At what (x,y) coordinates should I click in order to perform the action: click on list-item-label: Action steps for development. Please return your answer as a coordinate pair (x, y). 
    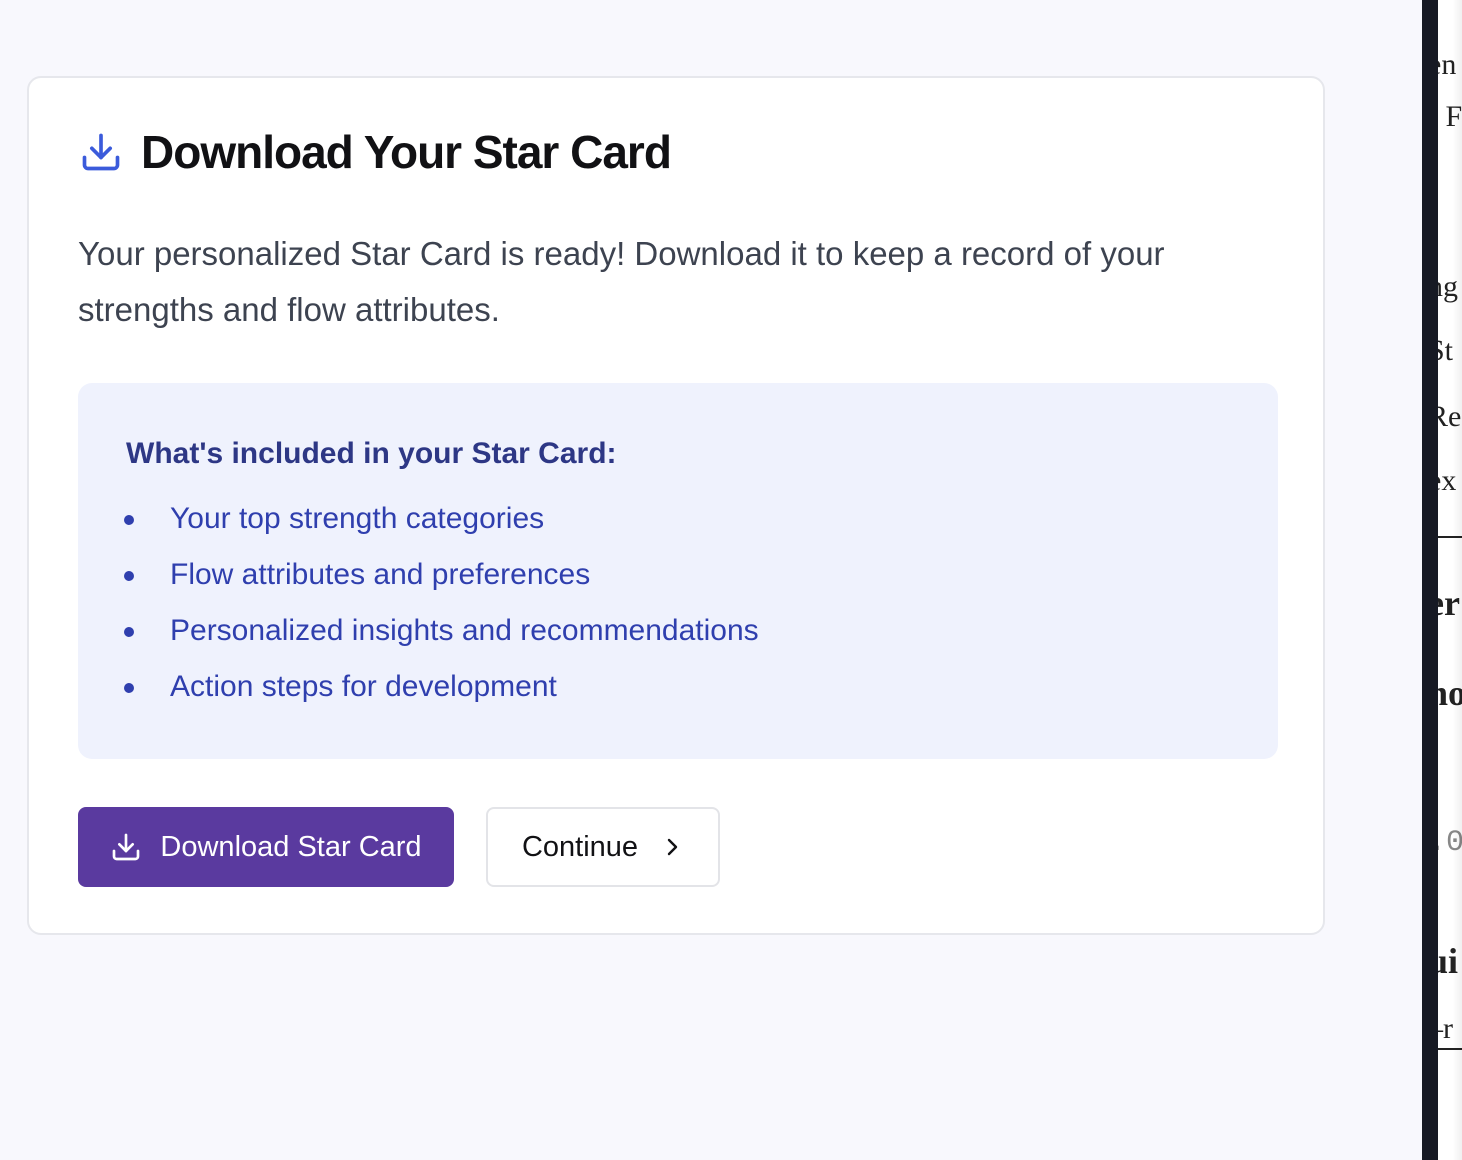
    Looking at the image, I should click on (363, 686).